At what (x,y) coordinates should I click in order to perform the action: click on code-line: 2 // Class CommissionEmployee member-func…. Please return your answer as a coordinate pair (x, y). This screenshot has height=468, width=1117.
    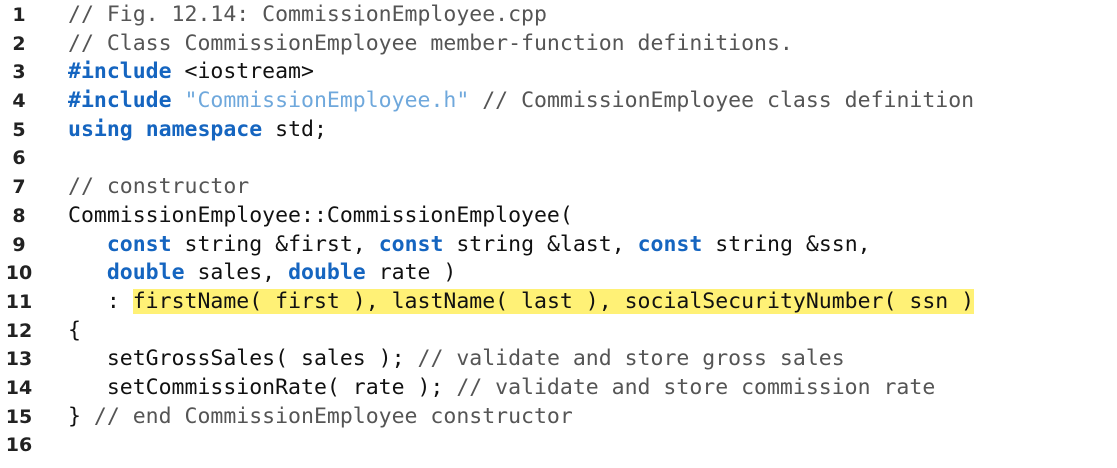
    Looking at the image, I should click on (558, 44).